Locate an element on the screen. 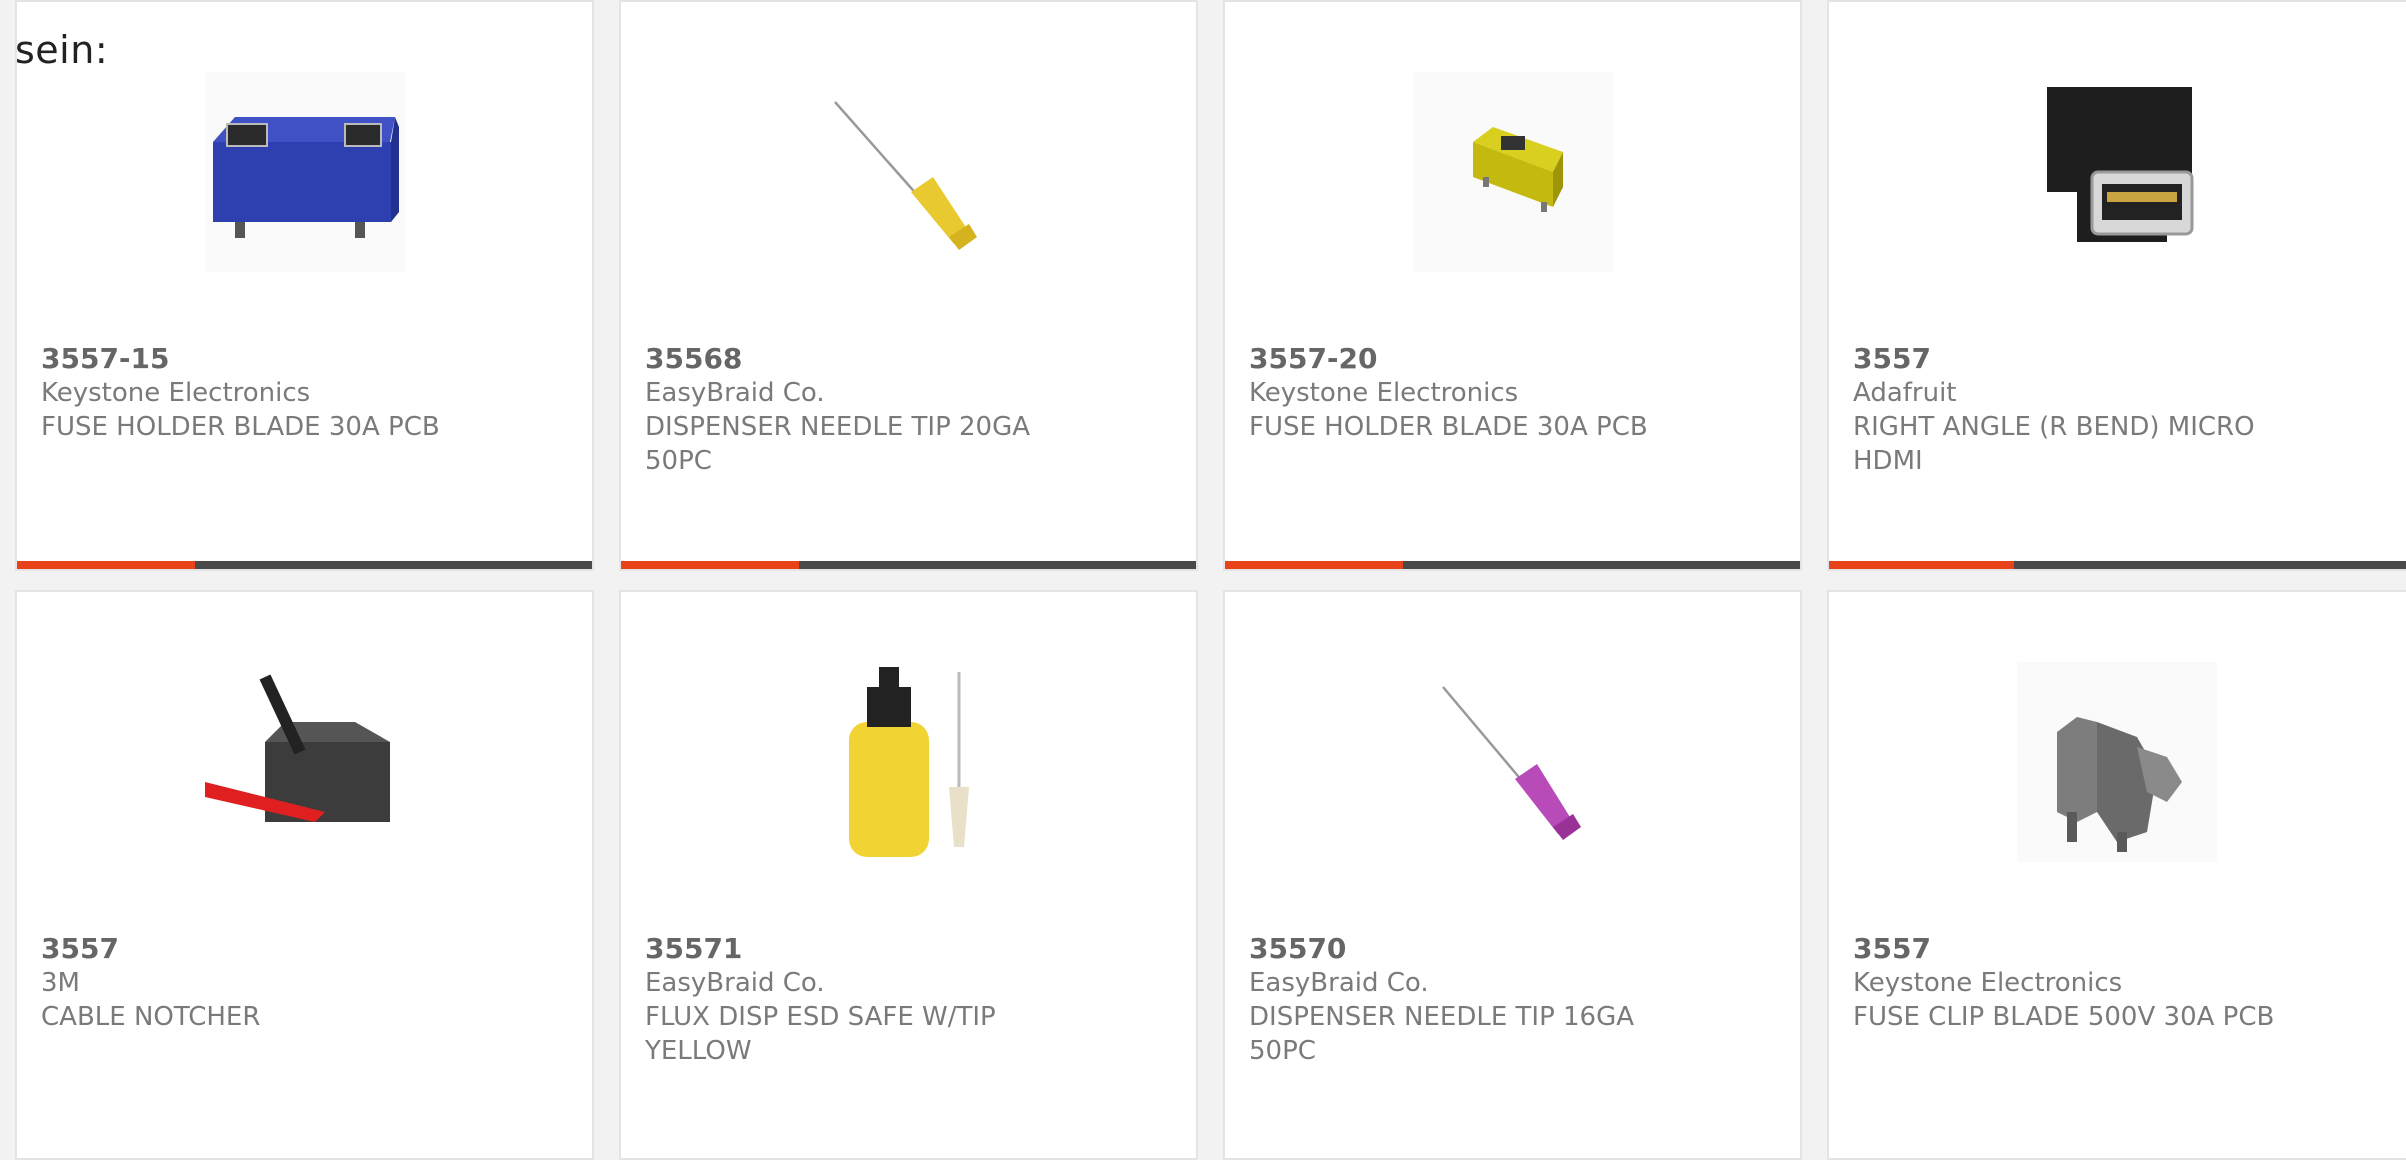 This screenshot has width=2406, height=1160. part-number: 3557-20 is located at coordinates (1449, 359).